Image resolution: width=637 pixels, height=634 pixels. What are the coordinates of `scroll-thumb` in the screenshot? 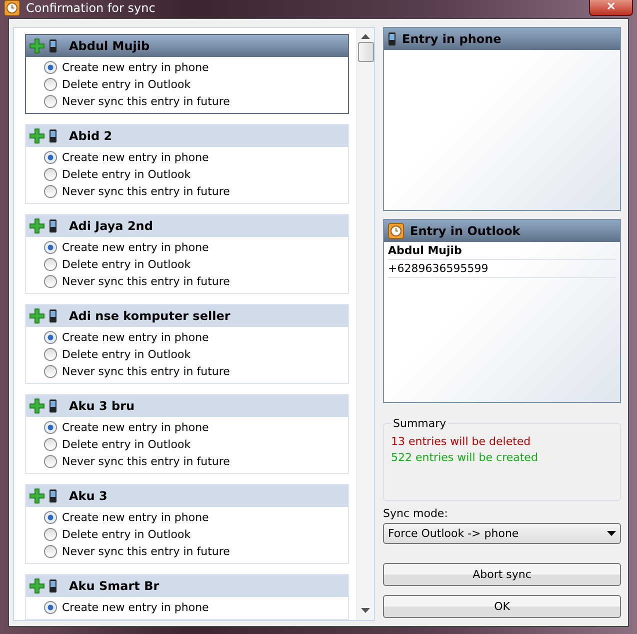 It's located at (366, 52).